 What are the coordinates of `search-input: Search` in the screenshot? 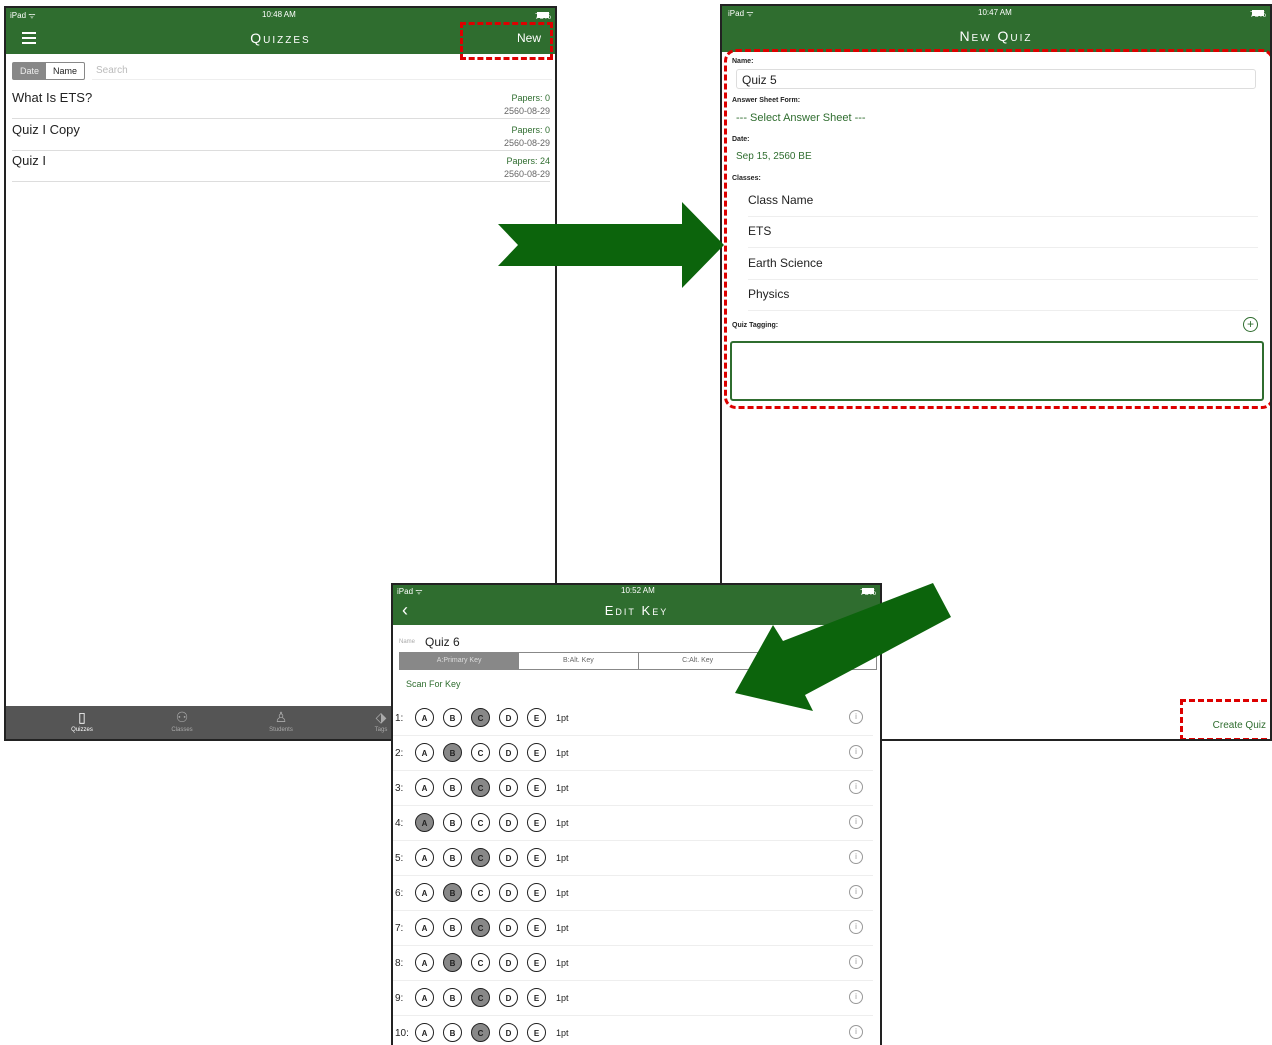 It's located at (322, 71).